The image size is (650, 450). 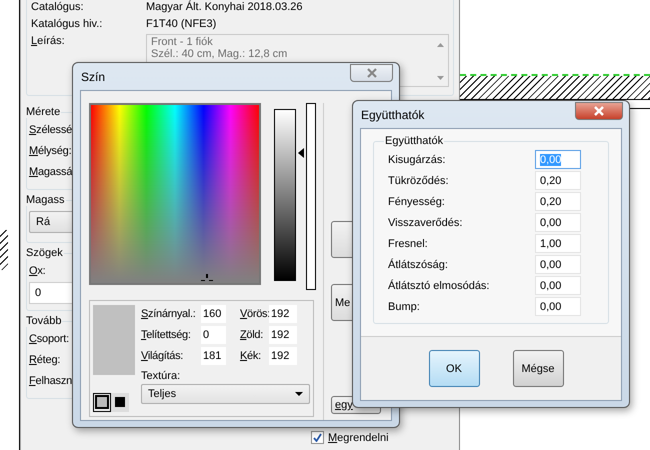 What do you see at coordinates (50, 172) in the screenshot?
I see `field-label: Magassá` at bounding box center [50, 172].